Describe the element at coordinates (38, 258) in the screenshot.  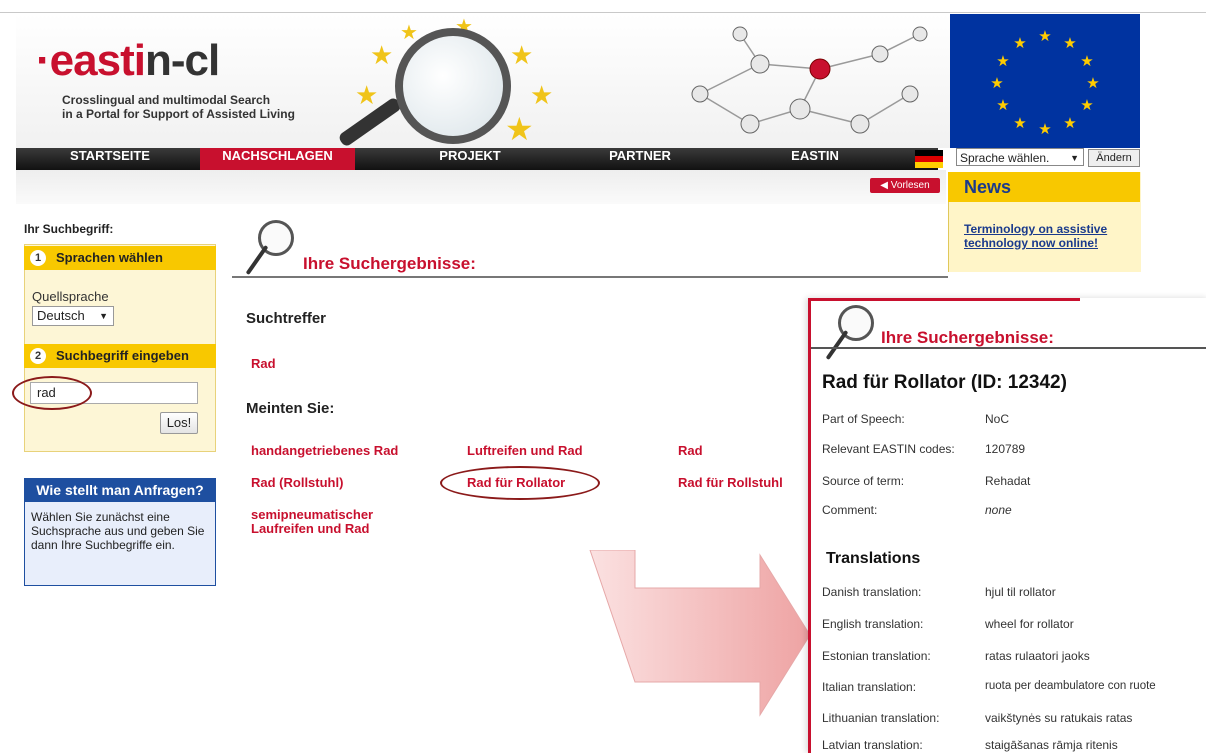
I see `step1-number: 1` at that location.